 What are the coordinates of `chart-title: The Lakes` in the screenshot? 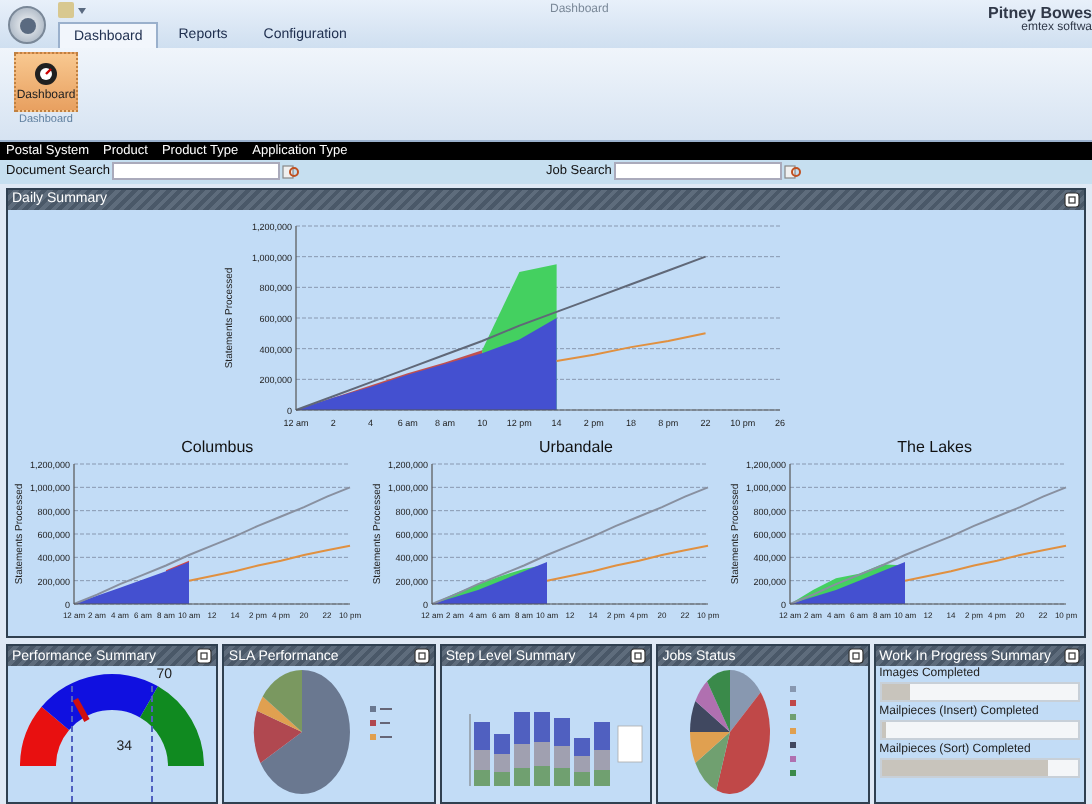 It's located at (934, 446).